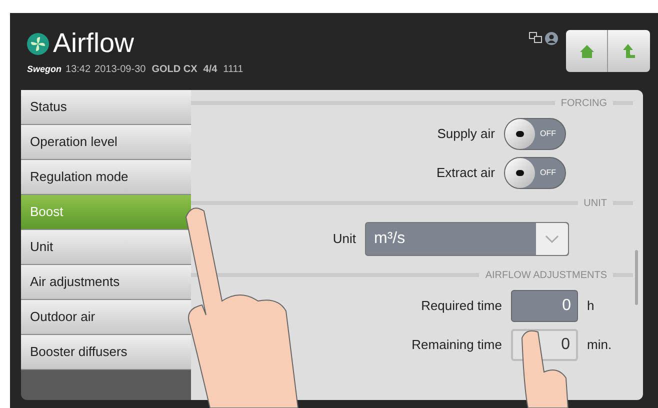 This screenshot has height=408, width=658. Describe the element at coordinates (210, 70) in the screenshot. I see `unit-count-text: 4/4` at that location.